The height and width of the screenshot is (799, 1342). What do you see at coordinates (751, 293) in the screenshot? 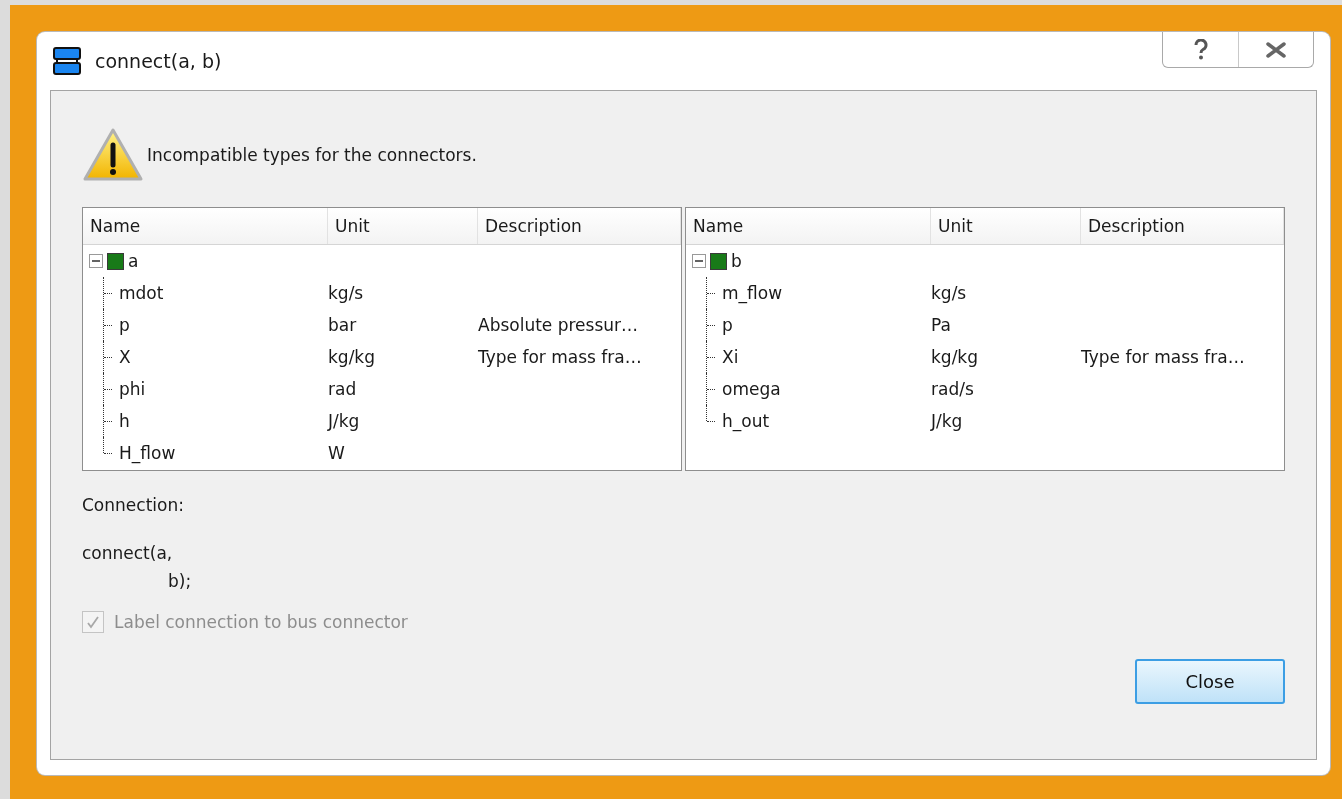
I see `tree-item: m_flow` at bounding box center [751, 293].